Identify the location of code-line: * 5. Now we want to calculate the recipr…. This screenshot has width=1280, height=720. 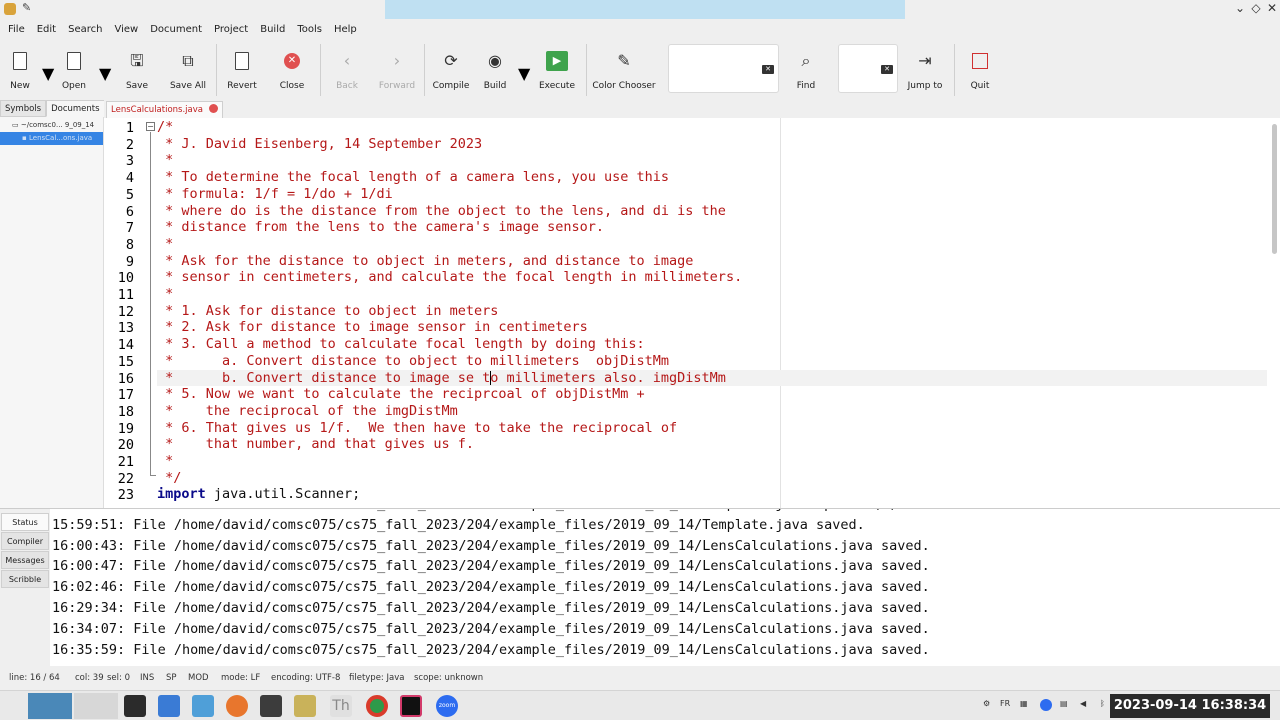
(401, 394).